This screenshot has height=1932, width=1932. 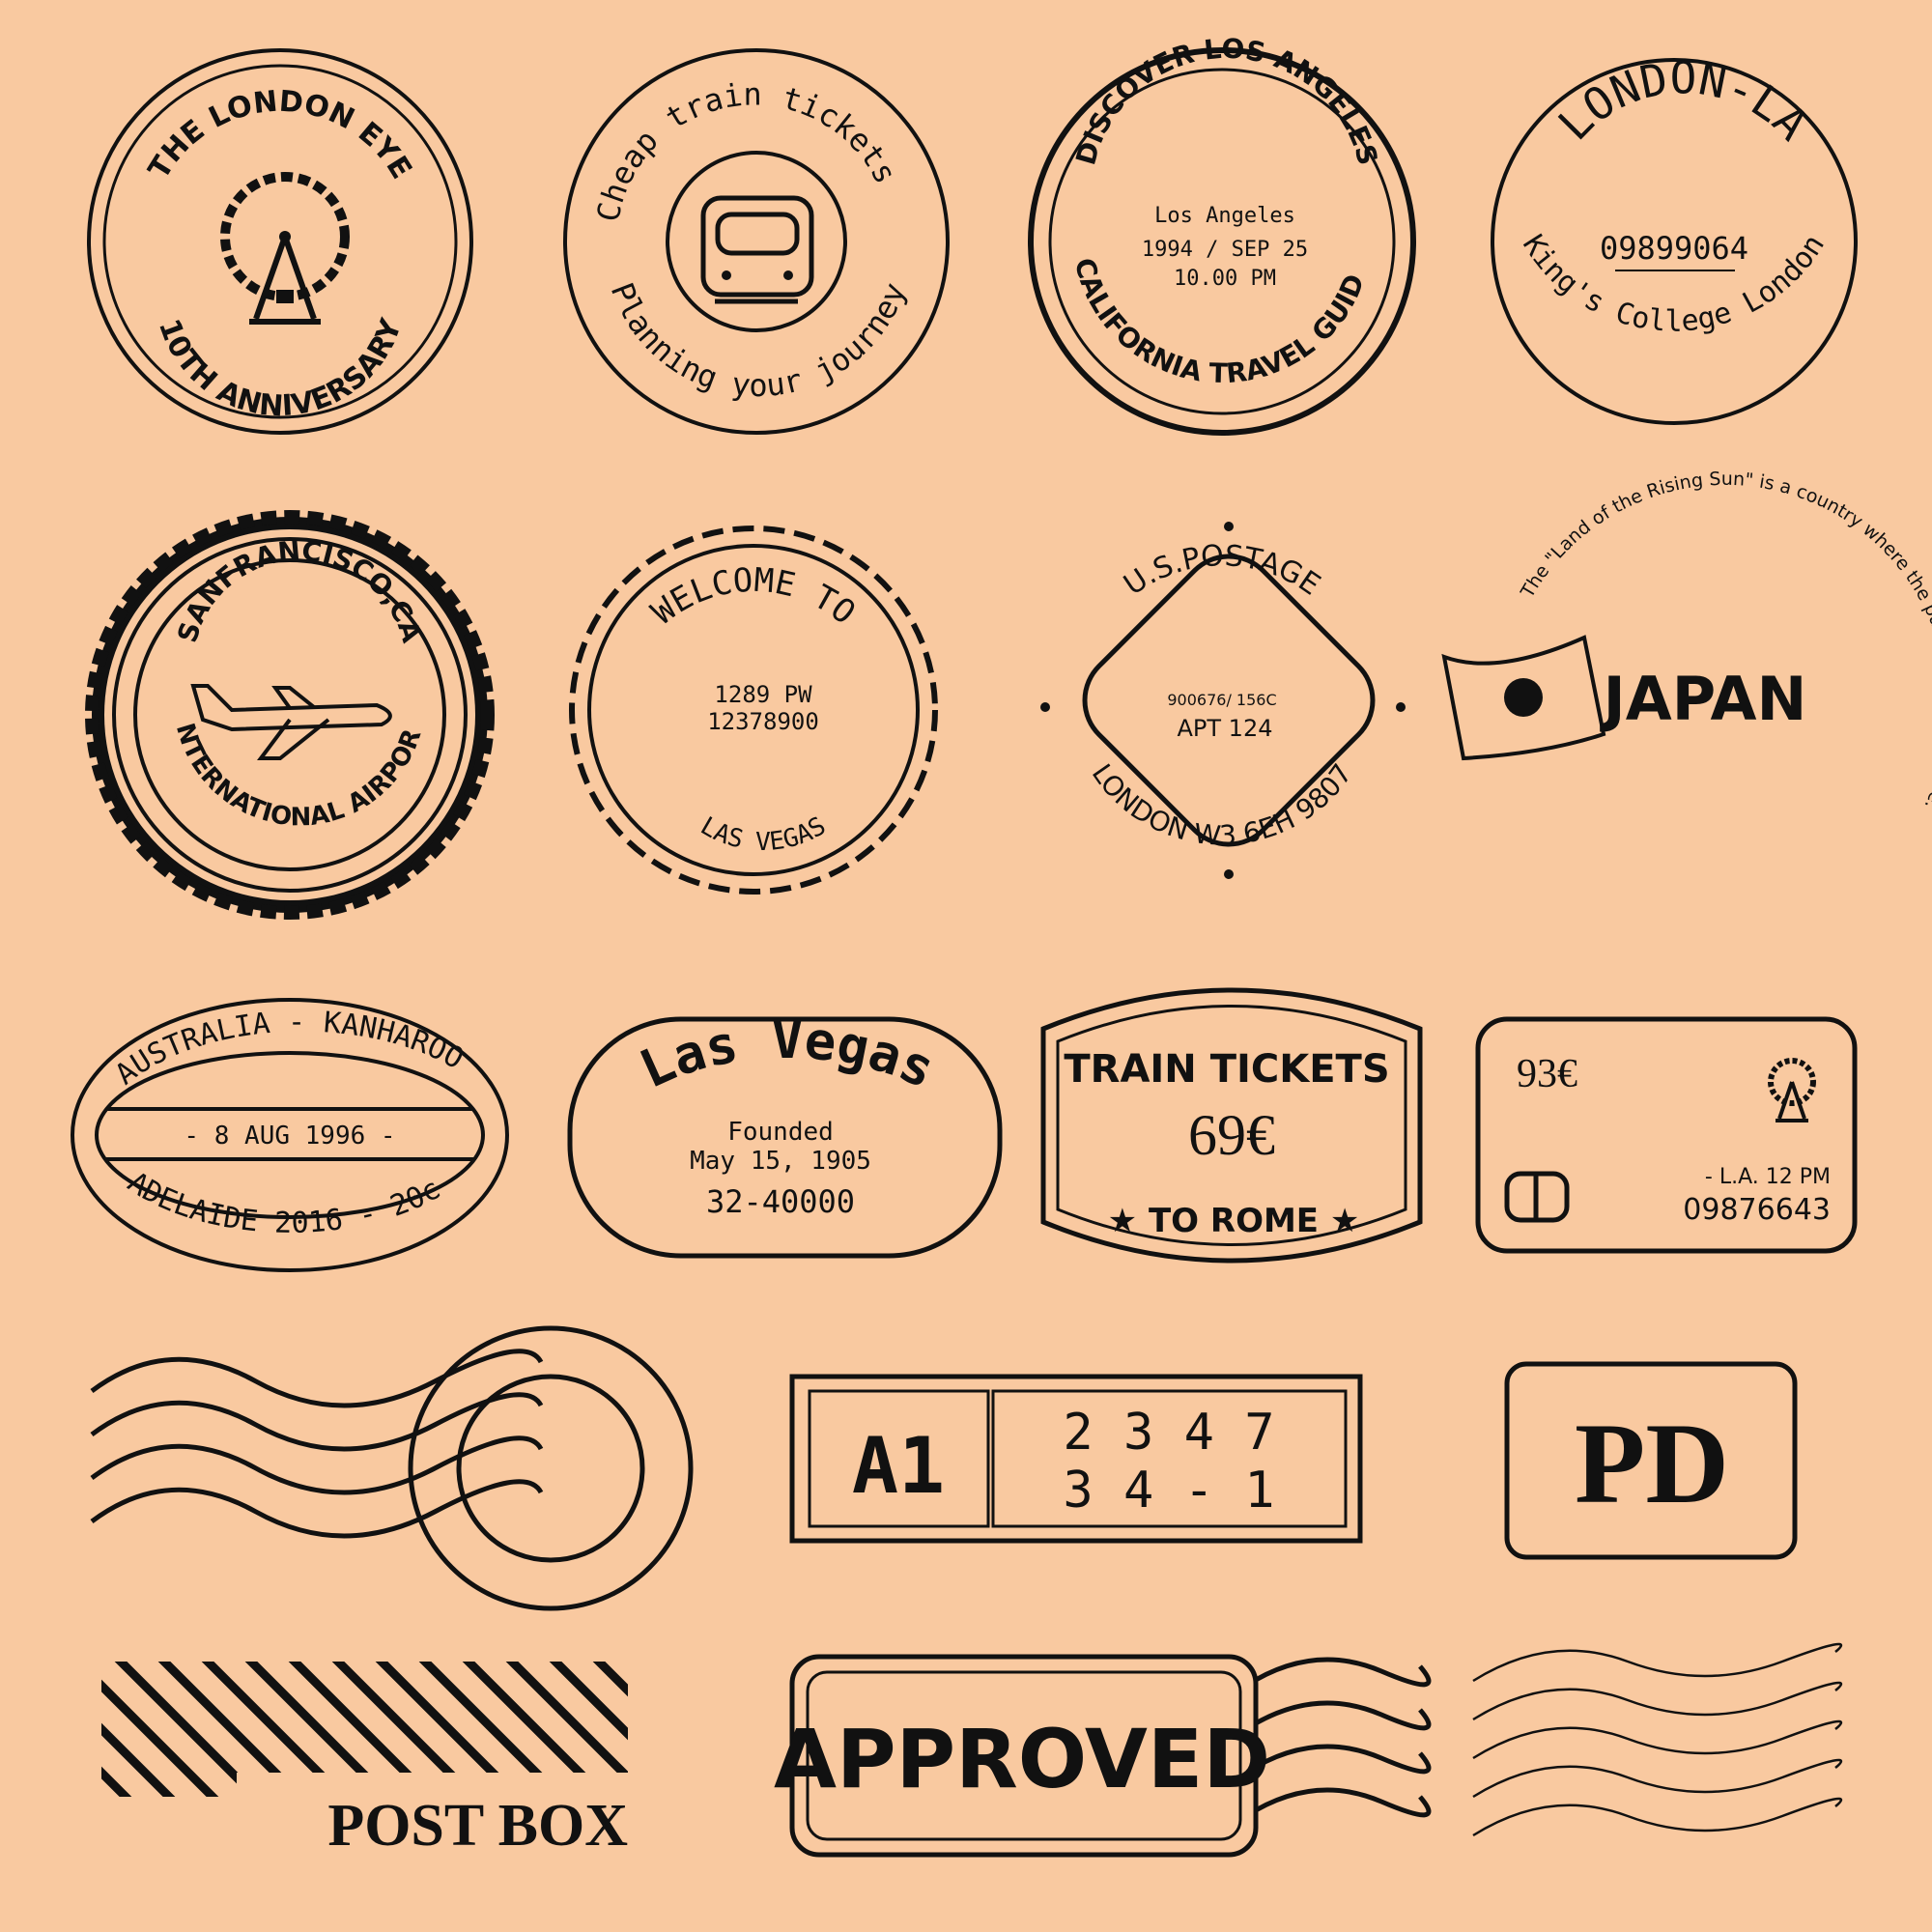 I want to click on train-front-icon, so click(x=757, y=249).